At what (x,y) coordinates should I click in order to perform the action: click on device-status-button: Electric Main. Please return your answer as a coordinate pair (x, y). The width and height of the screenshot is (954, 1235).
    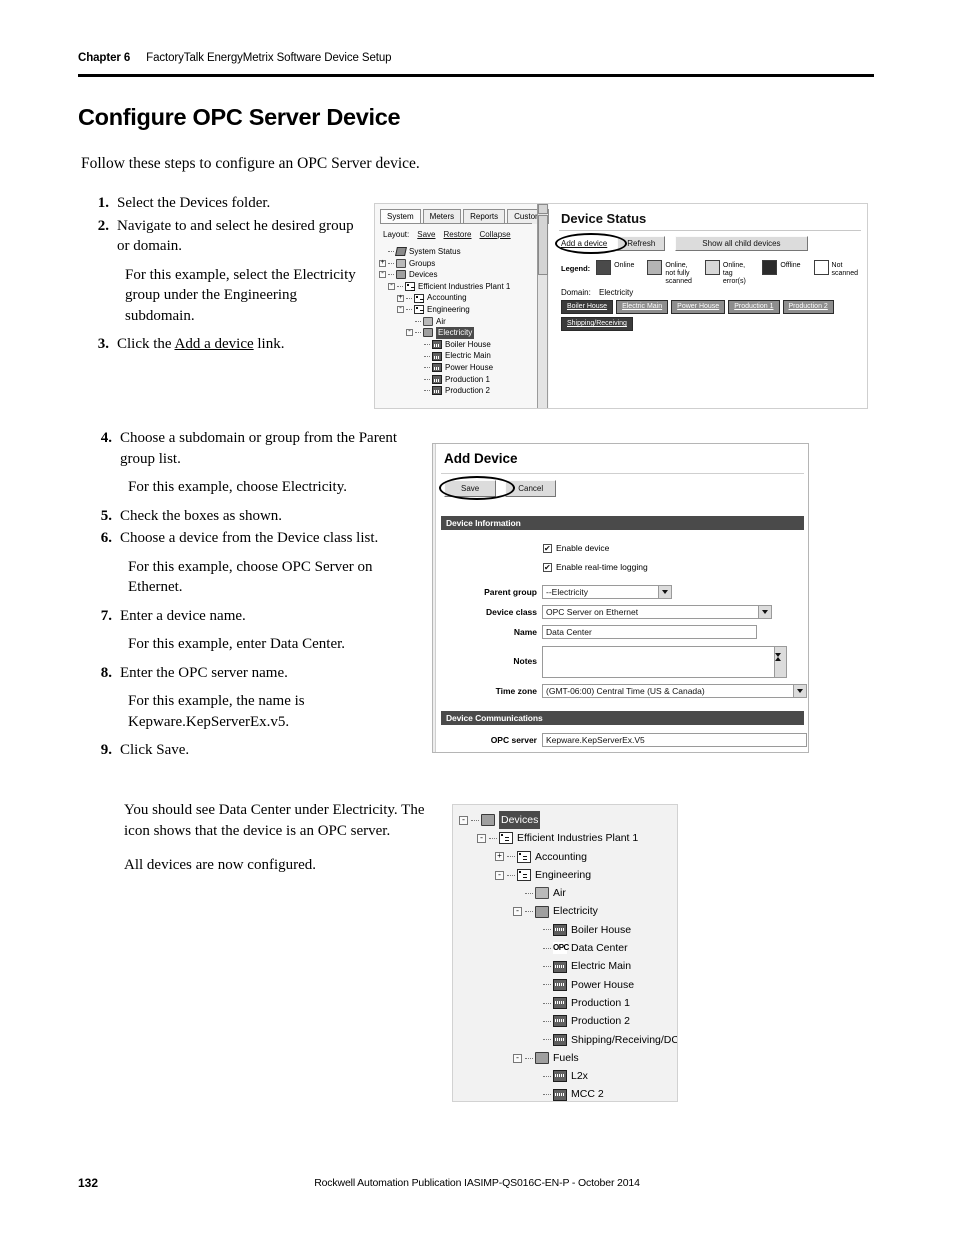
    Looking at the image, I should click on (642, 307).